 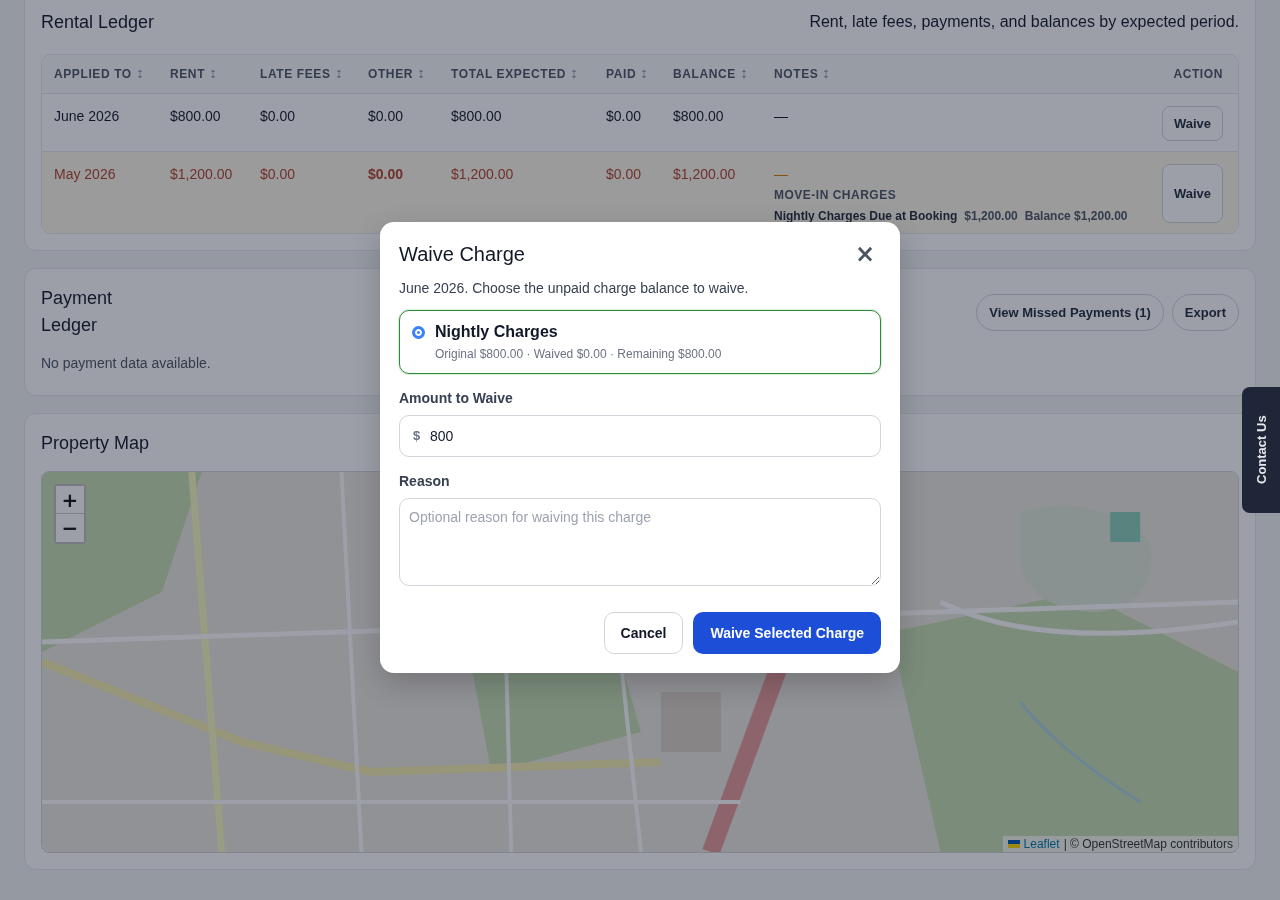 I want to click on column-header: NOTES, so click(x=802, y=74).